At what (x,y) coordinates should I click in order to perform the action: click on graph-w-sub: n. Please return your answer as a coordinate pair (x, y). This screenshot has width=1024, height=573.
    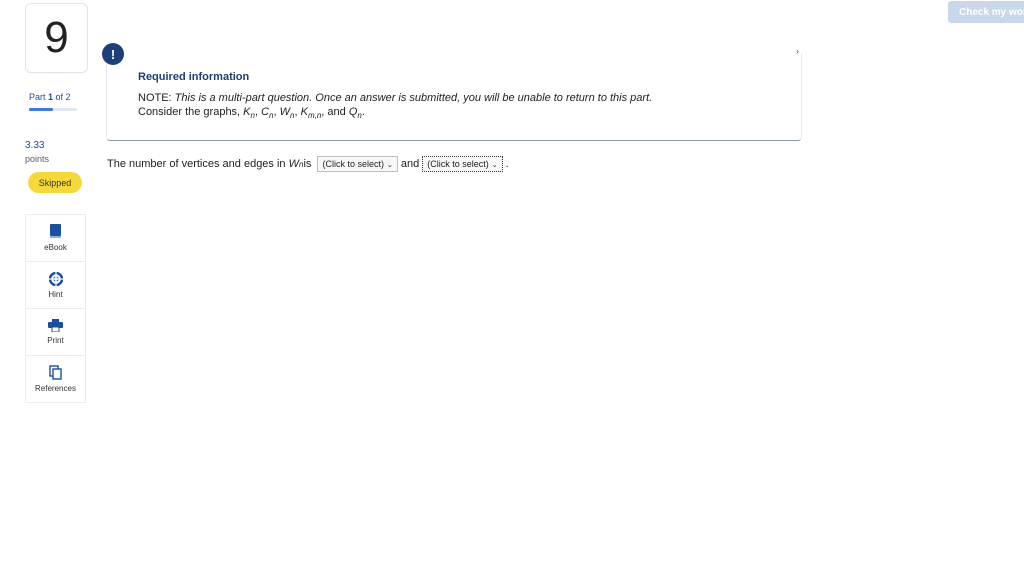
    Looking at the image, I should click on (292, 116).